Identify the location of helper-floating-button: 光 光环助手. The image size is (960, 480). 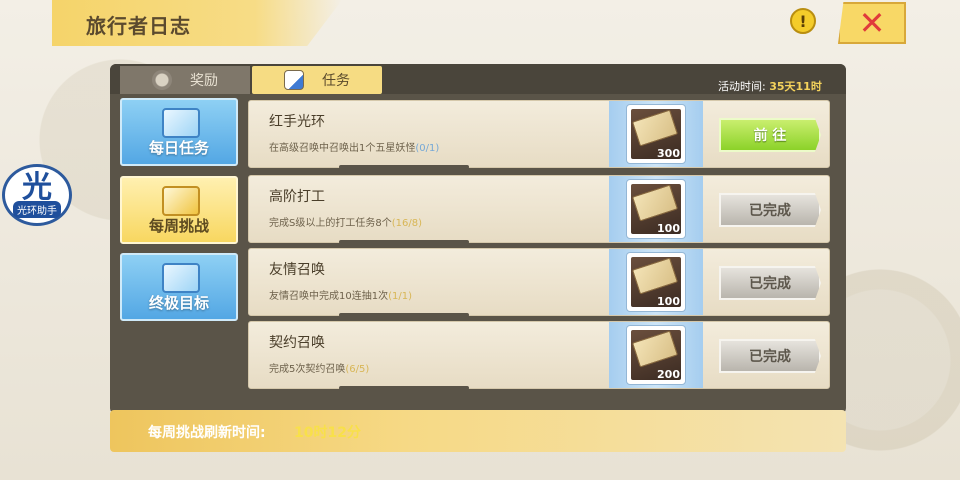
(37, 195).